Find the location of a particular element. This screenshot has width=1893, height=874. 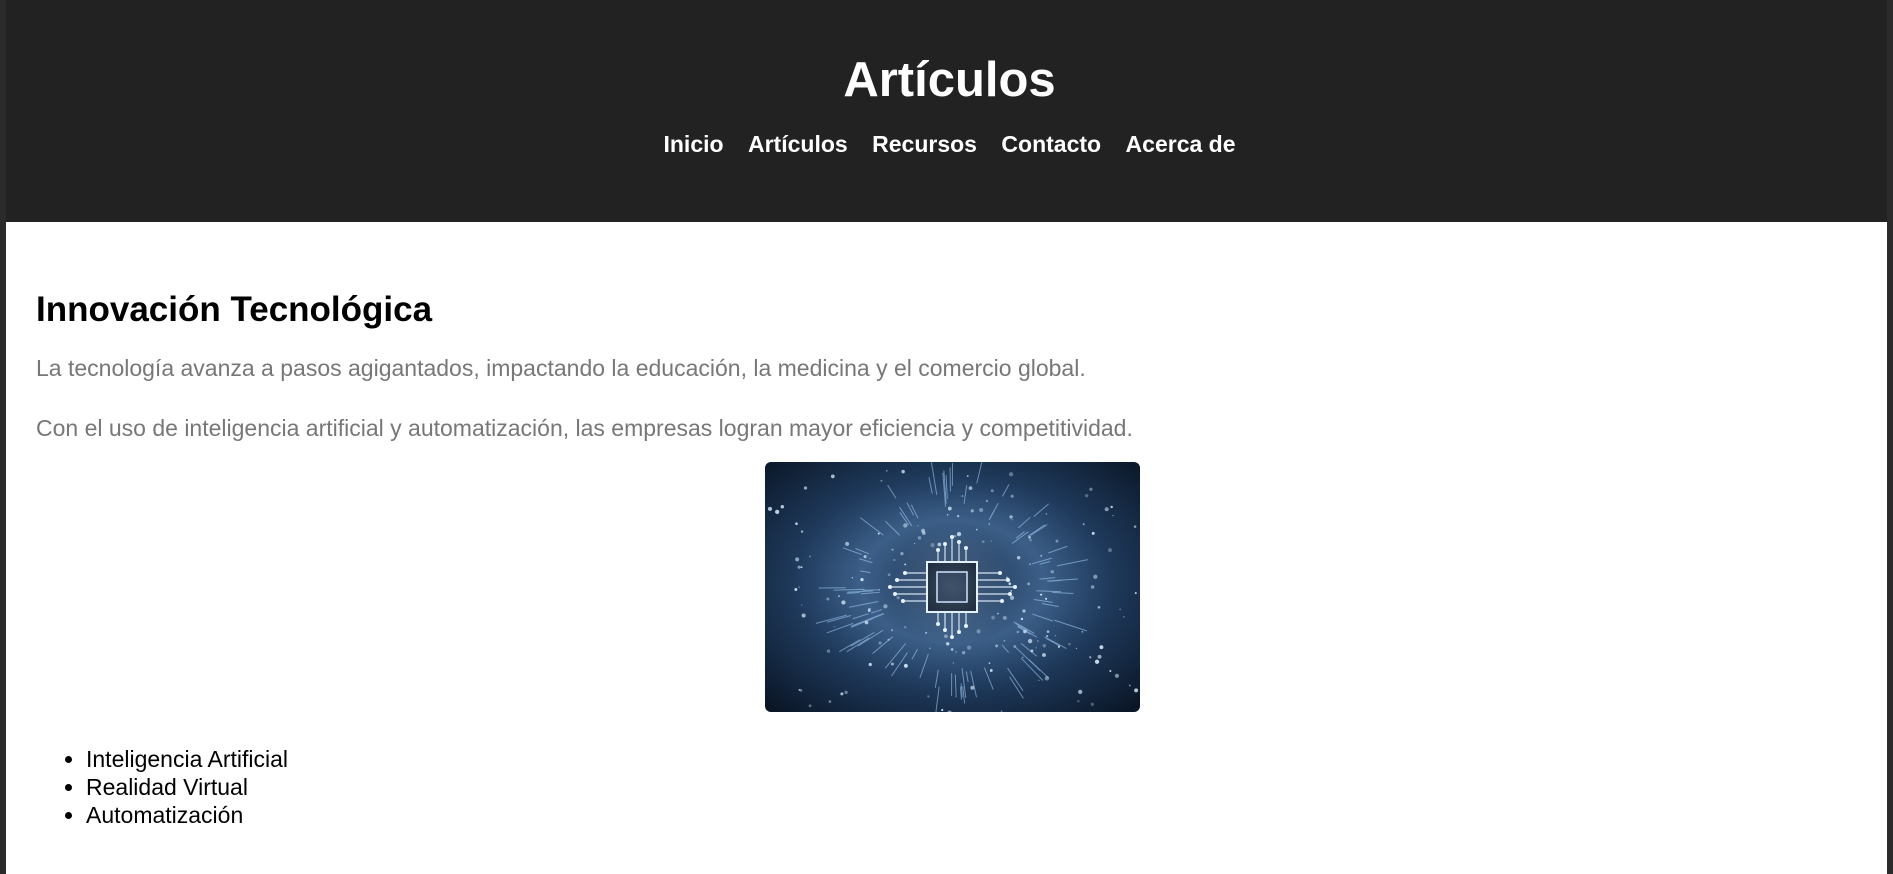

circuit-chip-image is located at coordinates (952, 587).